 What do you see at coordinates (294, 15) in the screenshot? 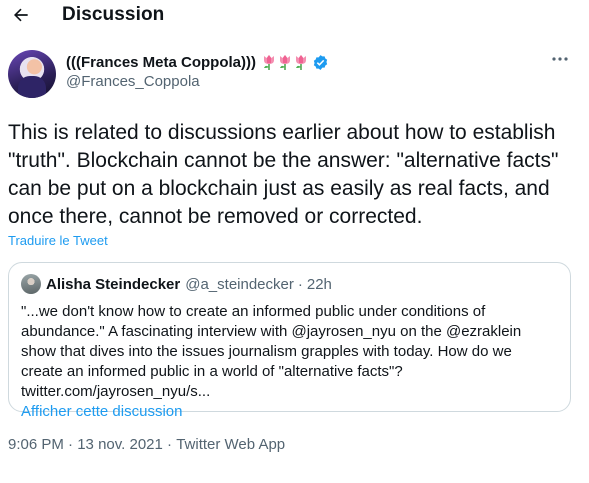
I see `top-bar: Discussion` at bounding box center [294, 15].